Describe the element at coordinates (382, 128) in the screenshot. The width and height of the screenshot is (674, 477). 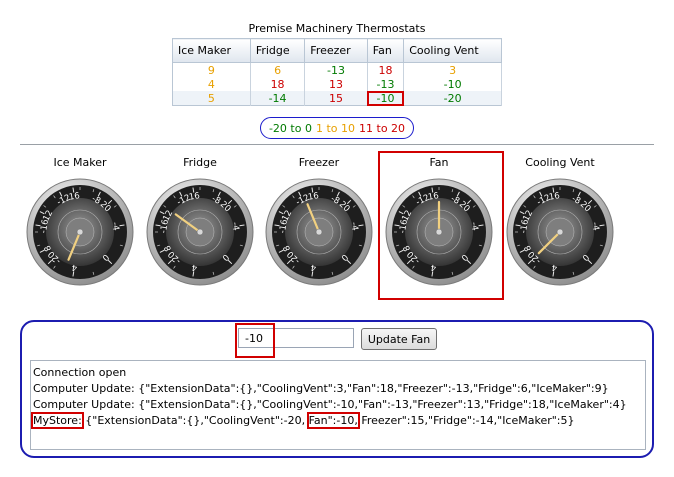
I see `legend-red-range: 11 to 20` at that location.